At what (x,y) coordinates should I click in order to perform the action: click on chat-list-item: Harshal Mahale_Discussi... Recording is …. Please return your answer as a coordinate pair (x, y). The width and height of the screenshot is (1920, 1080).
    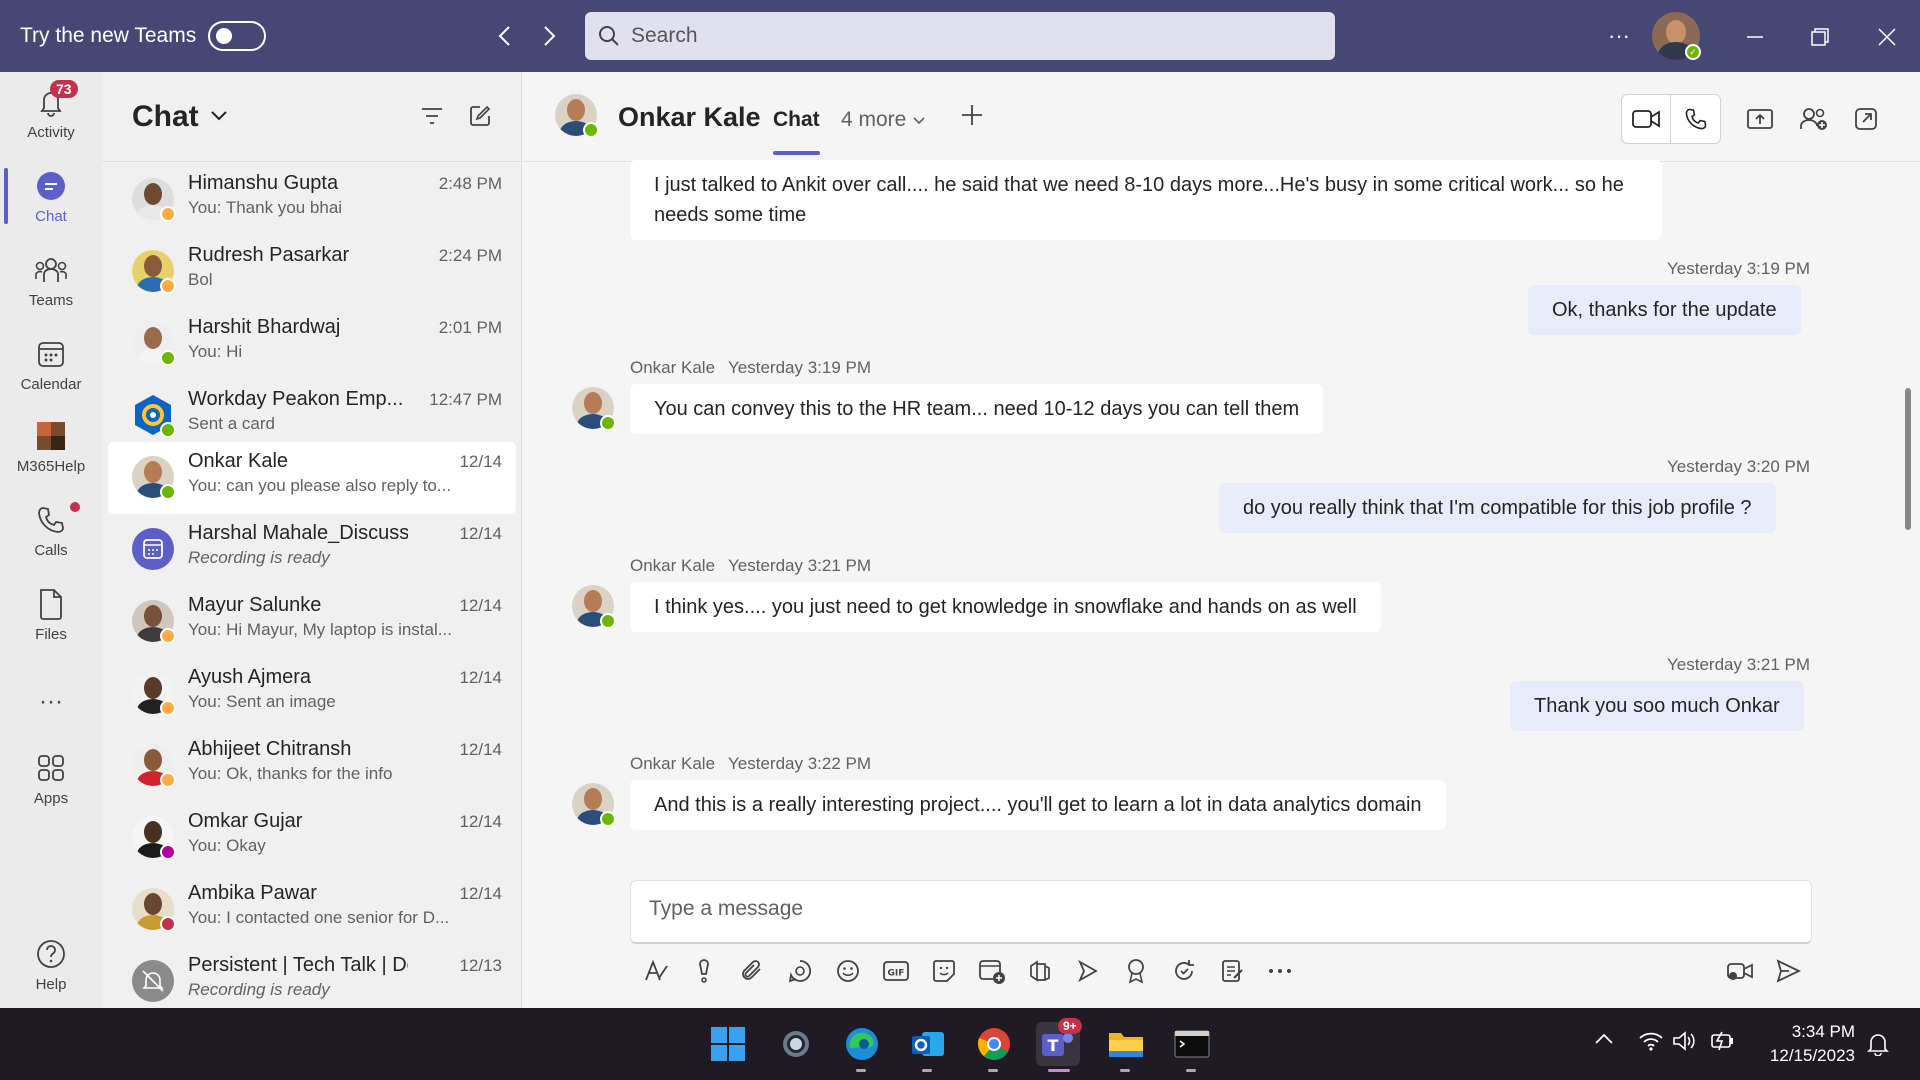
    Looking at the image, I should click on (312, 550).